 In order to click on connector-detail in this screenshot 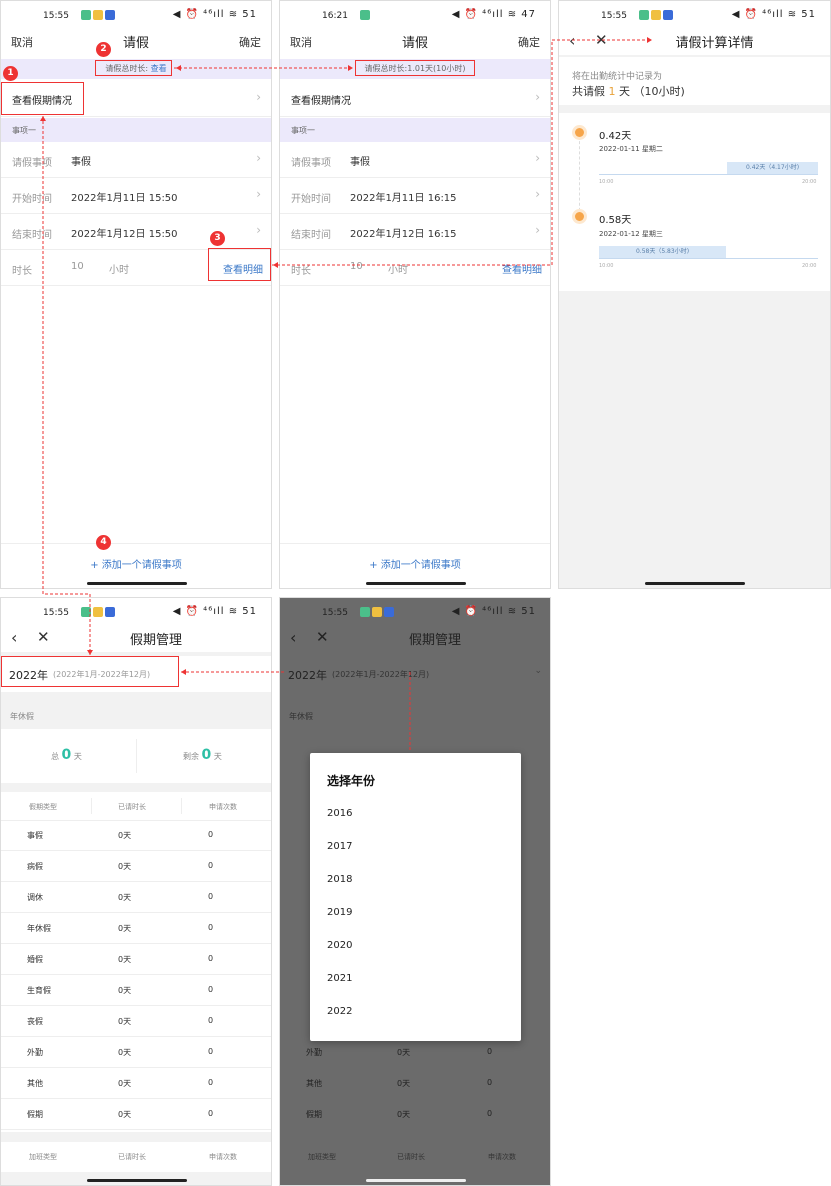, I will do `click(462, 152)`.